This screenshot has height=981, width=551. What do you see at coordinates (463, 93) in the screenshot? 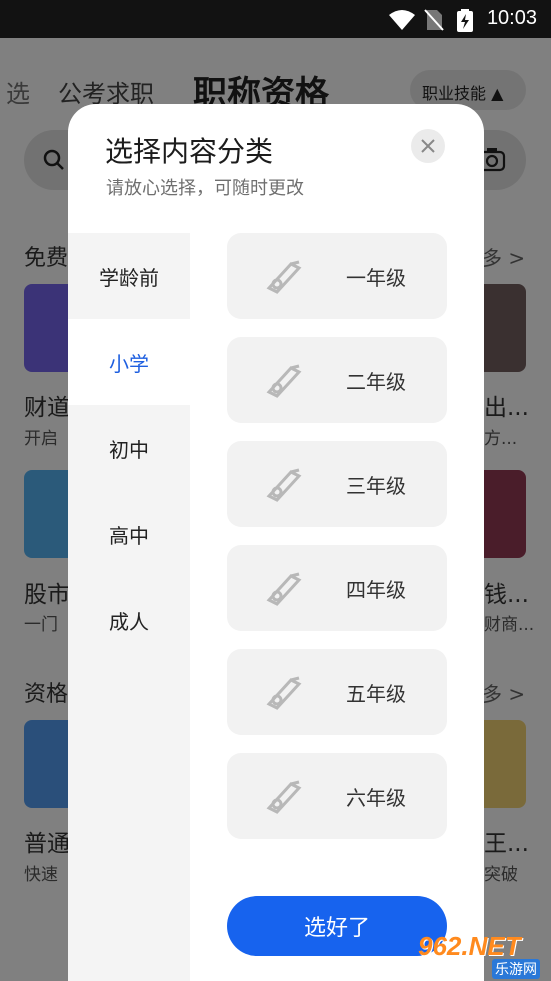
I see `skill-dropdown-label: 职业技能 ▲` at bounding box center [463, 93].